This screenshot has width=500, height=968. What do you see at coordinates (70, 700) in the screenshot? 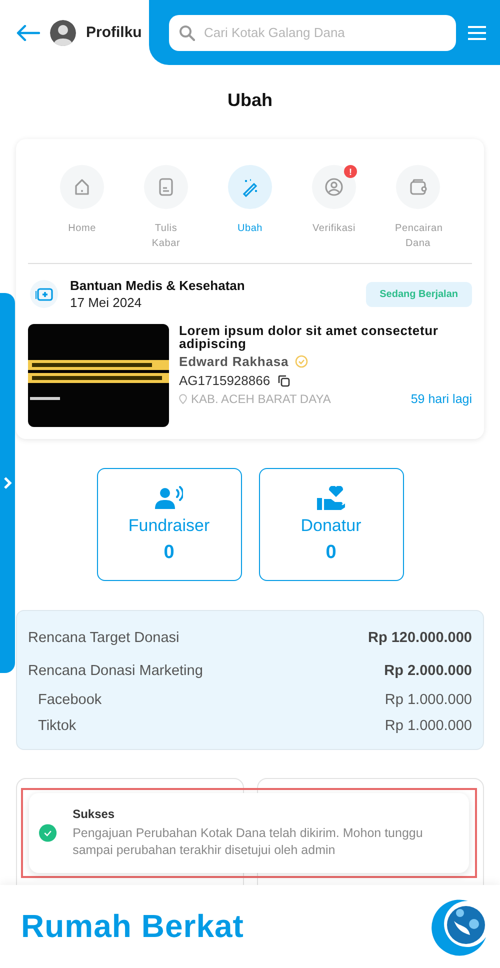
I see `summary-label: Facebook` at bounding box center [70, 700].